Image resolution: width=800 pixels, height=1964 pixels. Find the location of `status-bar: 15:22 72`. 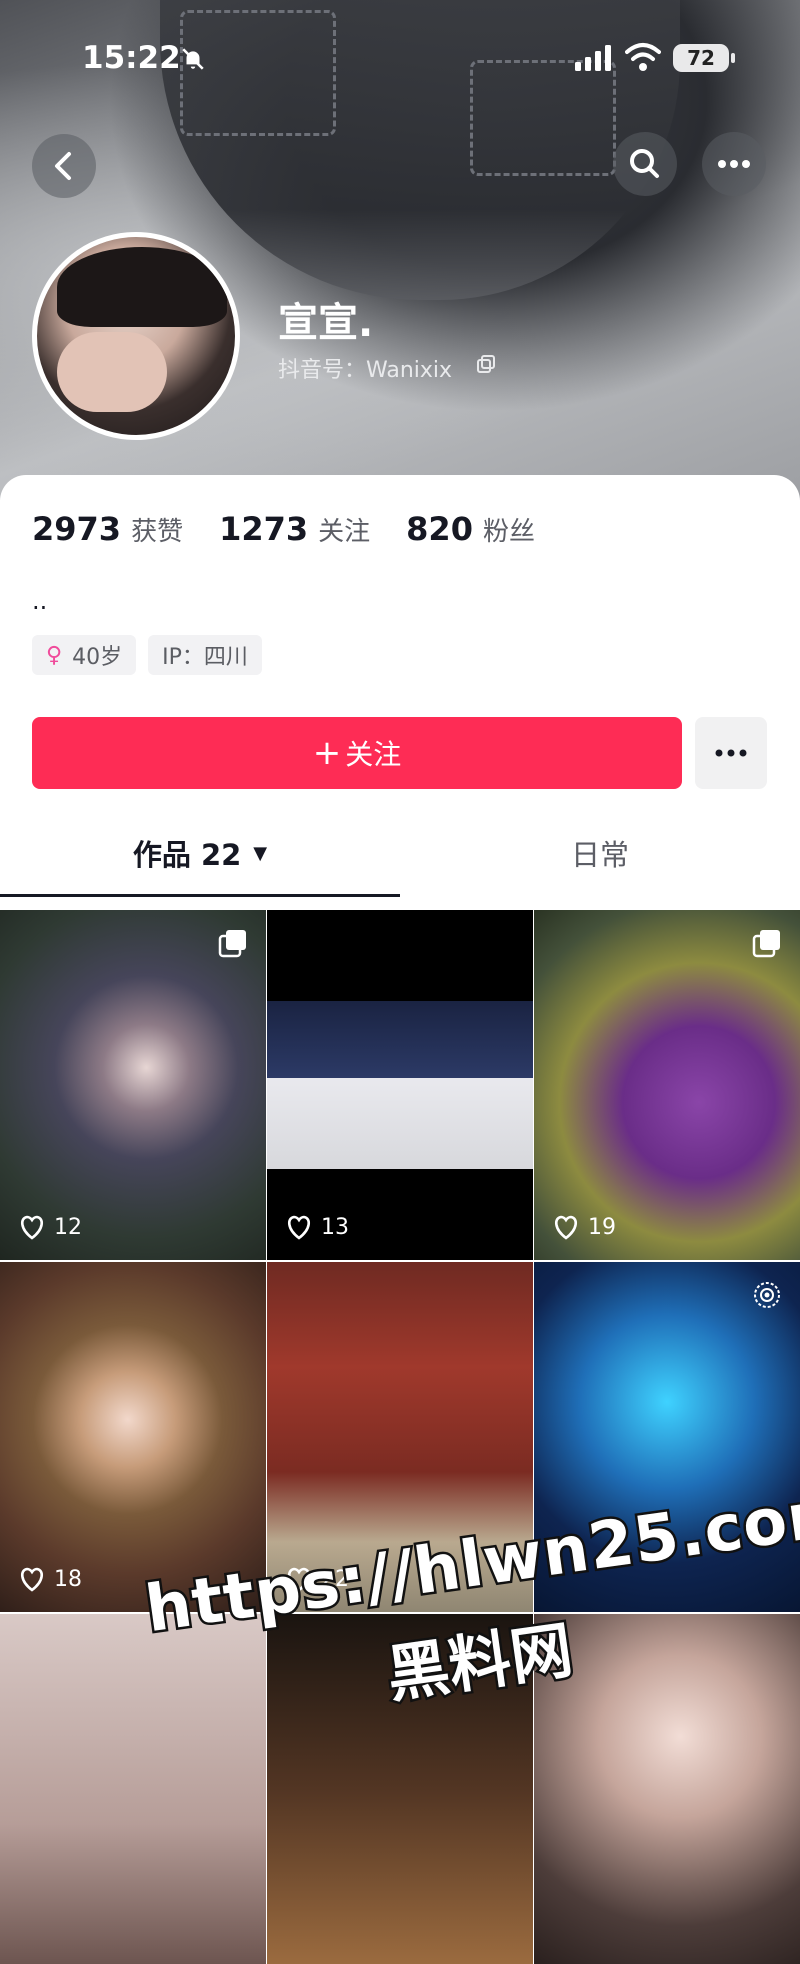

status-bar: 15:22 72 is located at coordinates (400, 55).